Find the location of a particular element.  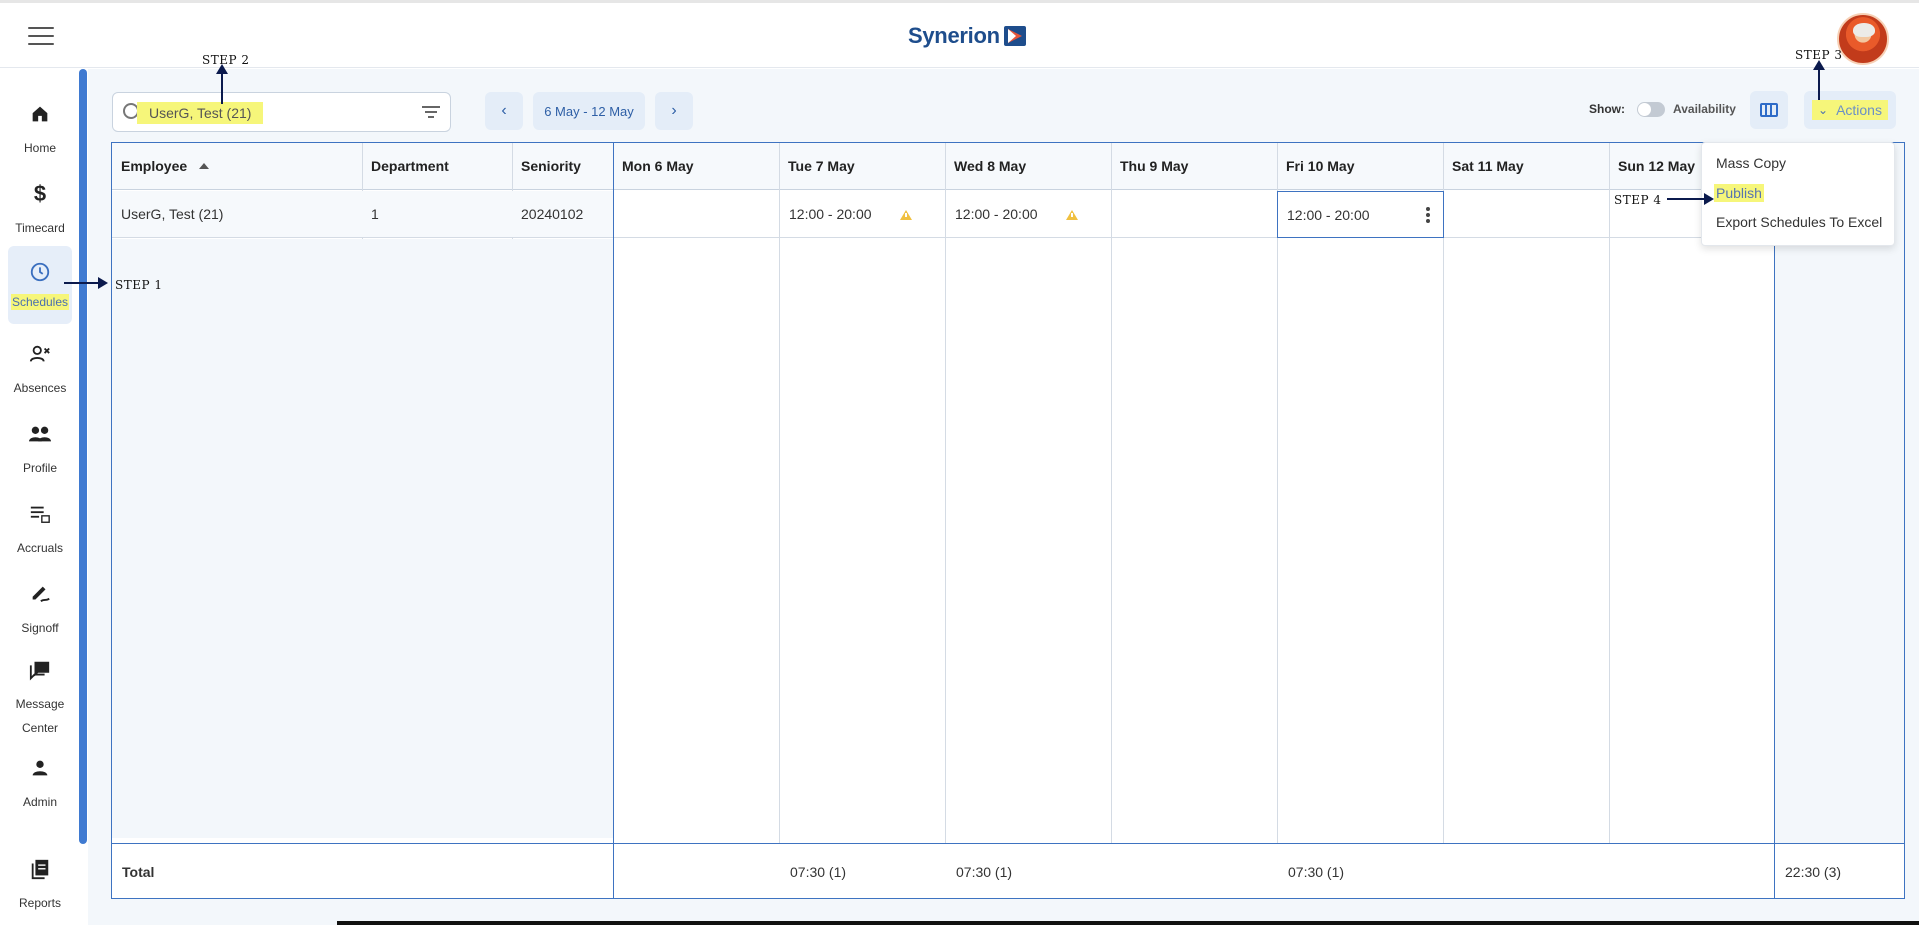

seniority-cell: 20240102 is located at coordinates (562, 214).